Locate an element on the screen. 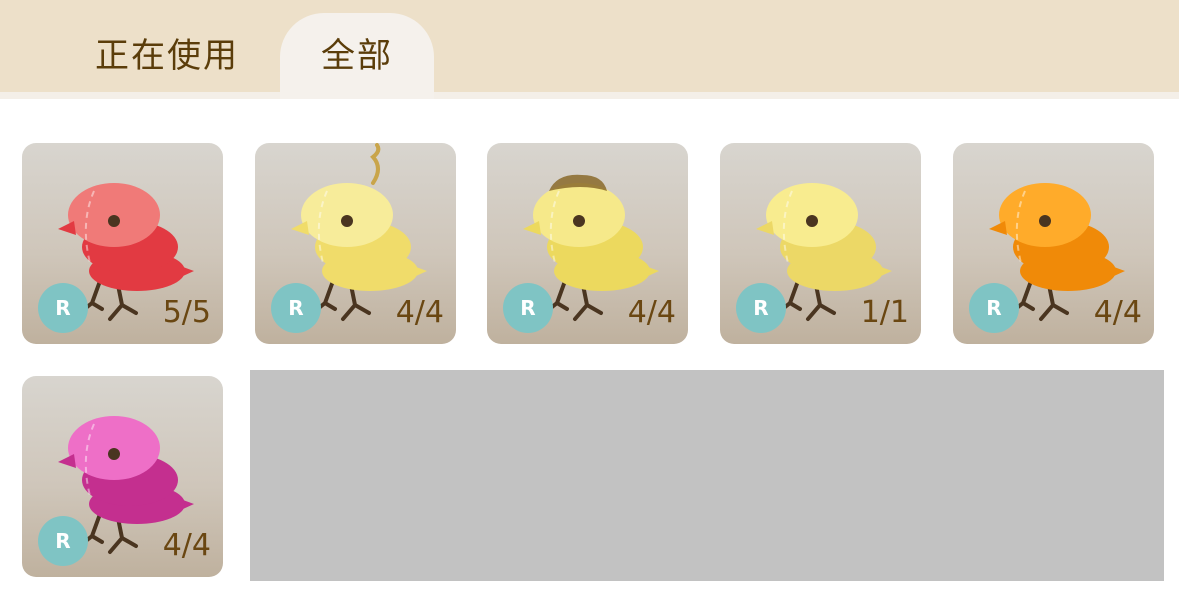 This screenshot has height=605, width=1179. item-count: 5/5 is located at coordinates (186, 312).